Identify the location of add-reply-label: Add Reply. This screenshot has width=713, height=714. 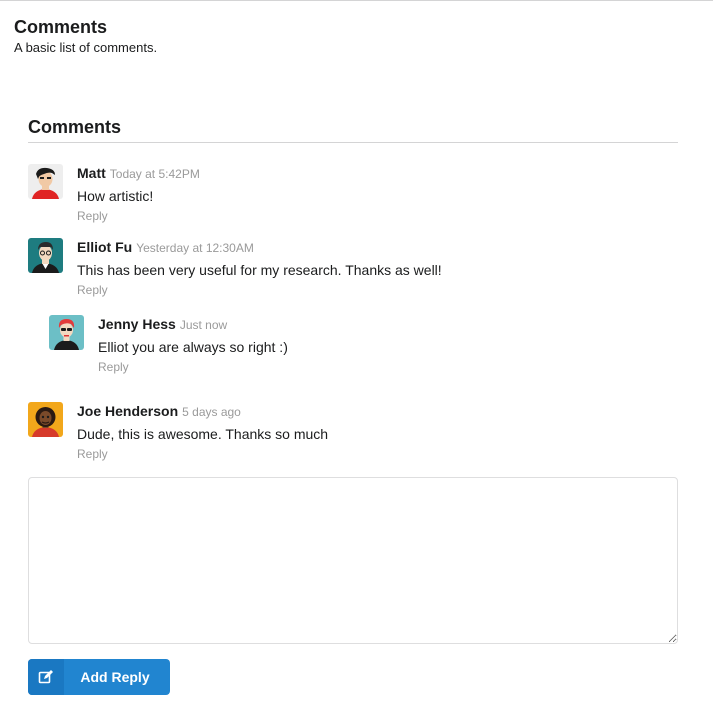
(115, 677).